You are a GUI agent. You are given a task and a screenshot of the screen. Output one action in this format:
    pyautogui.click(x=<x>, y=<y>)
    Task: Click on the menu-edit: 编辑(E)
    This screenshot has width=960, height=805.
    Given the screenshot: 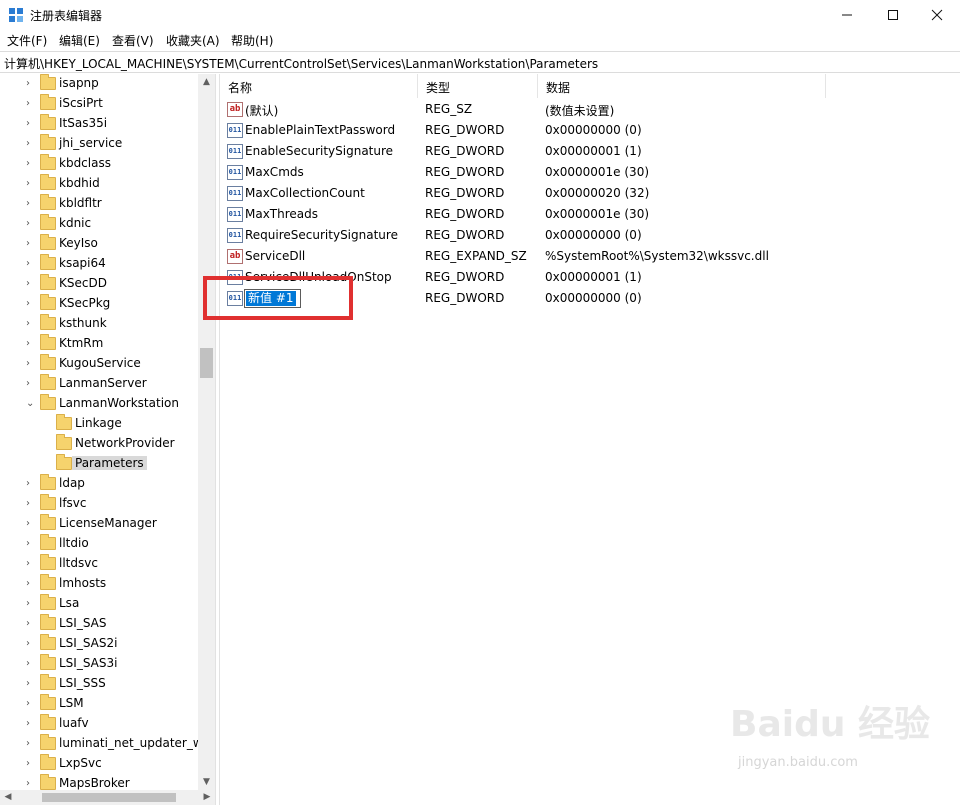 What is the action you would take?
    pyautogui.click(x=79, y=40)
    